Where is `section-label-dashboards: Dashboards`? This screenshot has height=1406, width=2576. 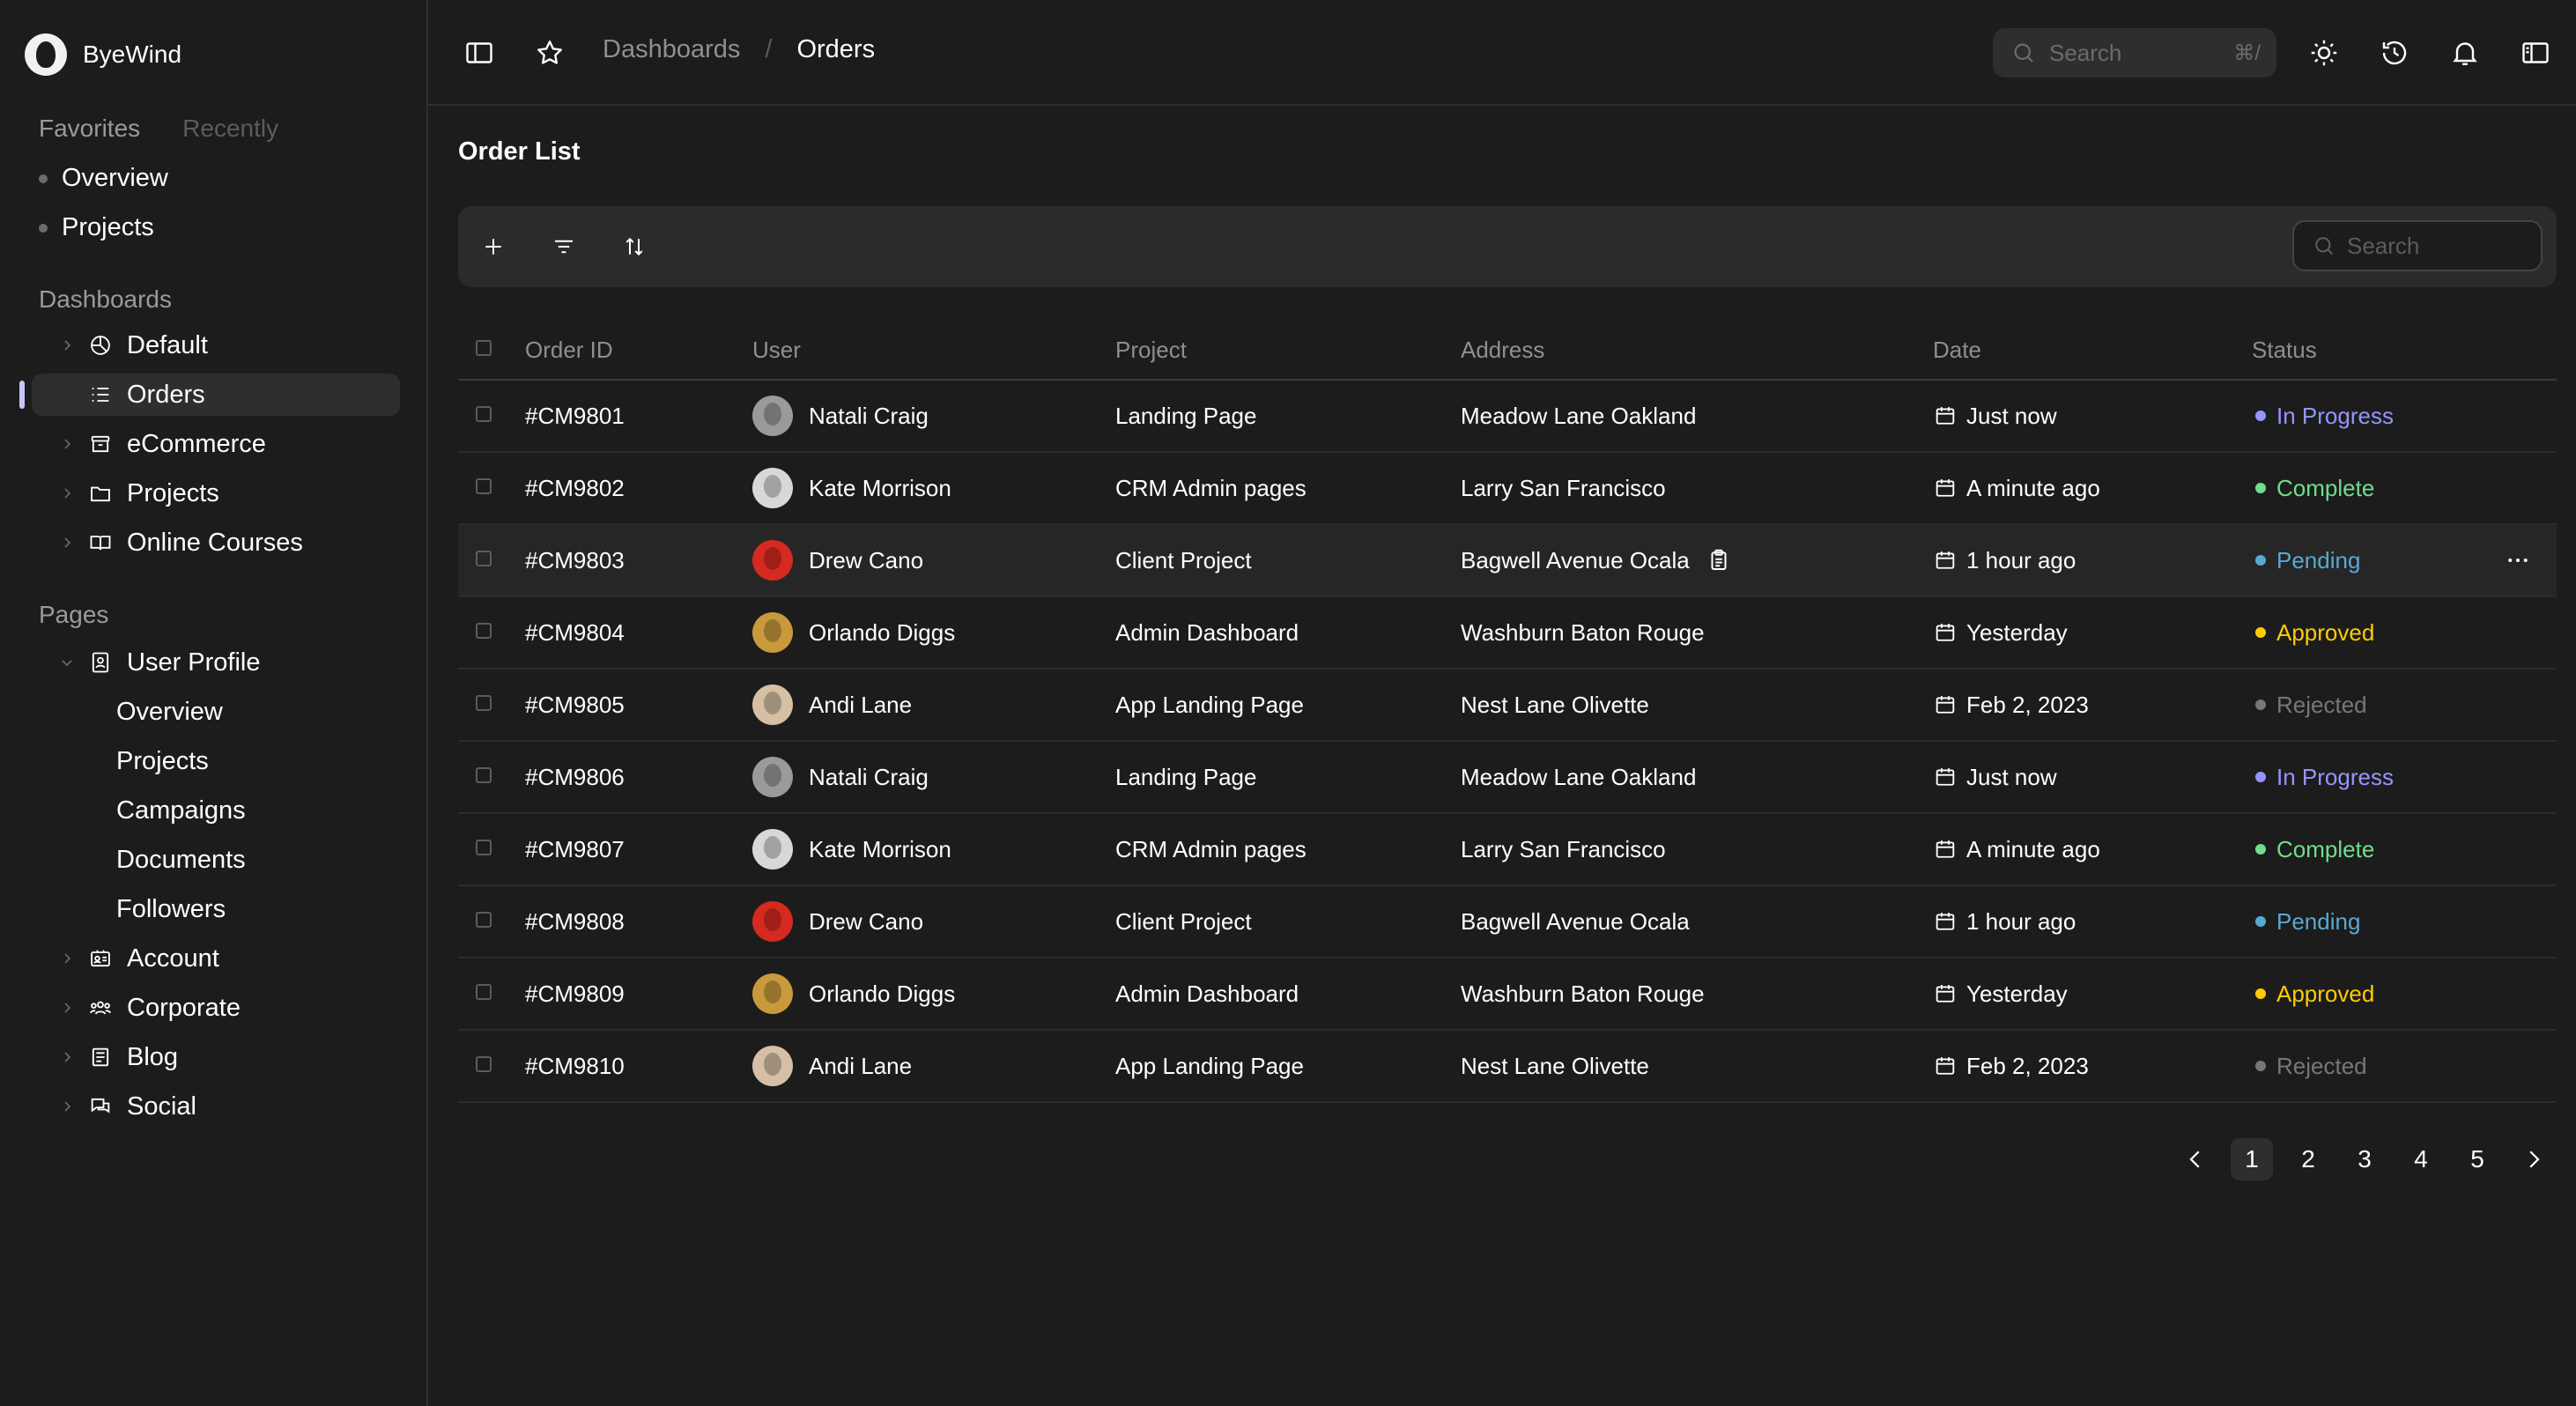
section-label-dashboards: Dashboards is located at coordinates (106, 299).